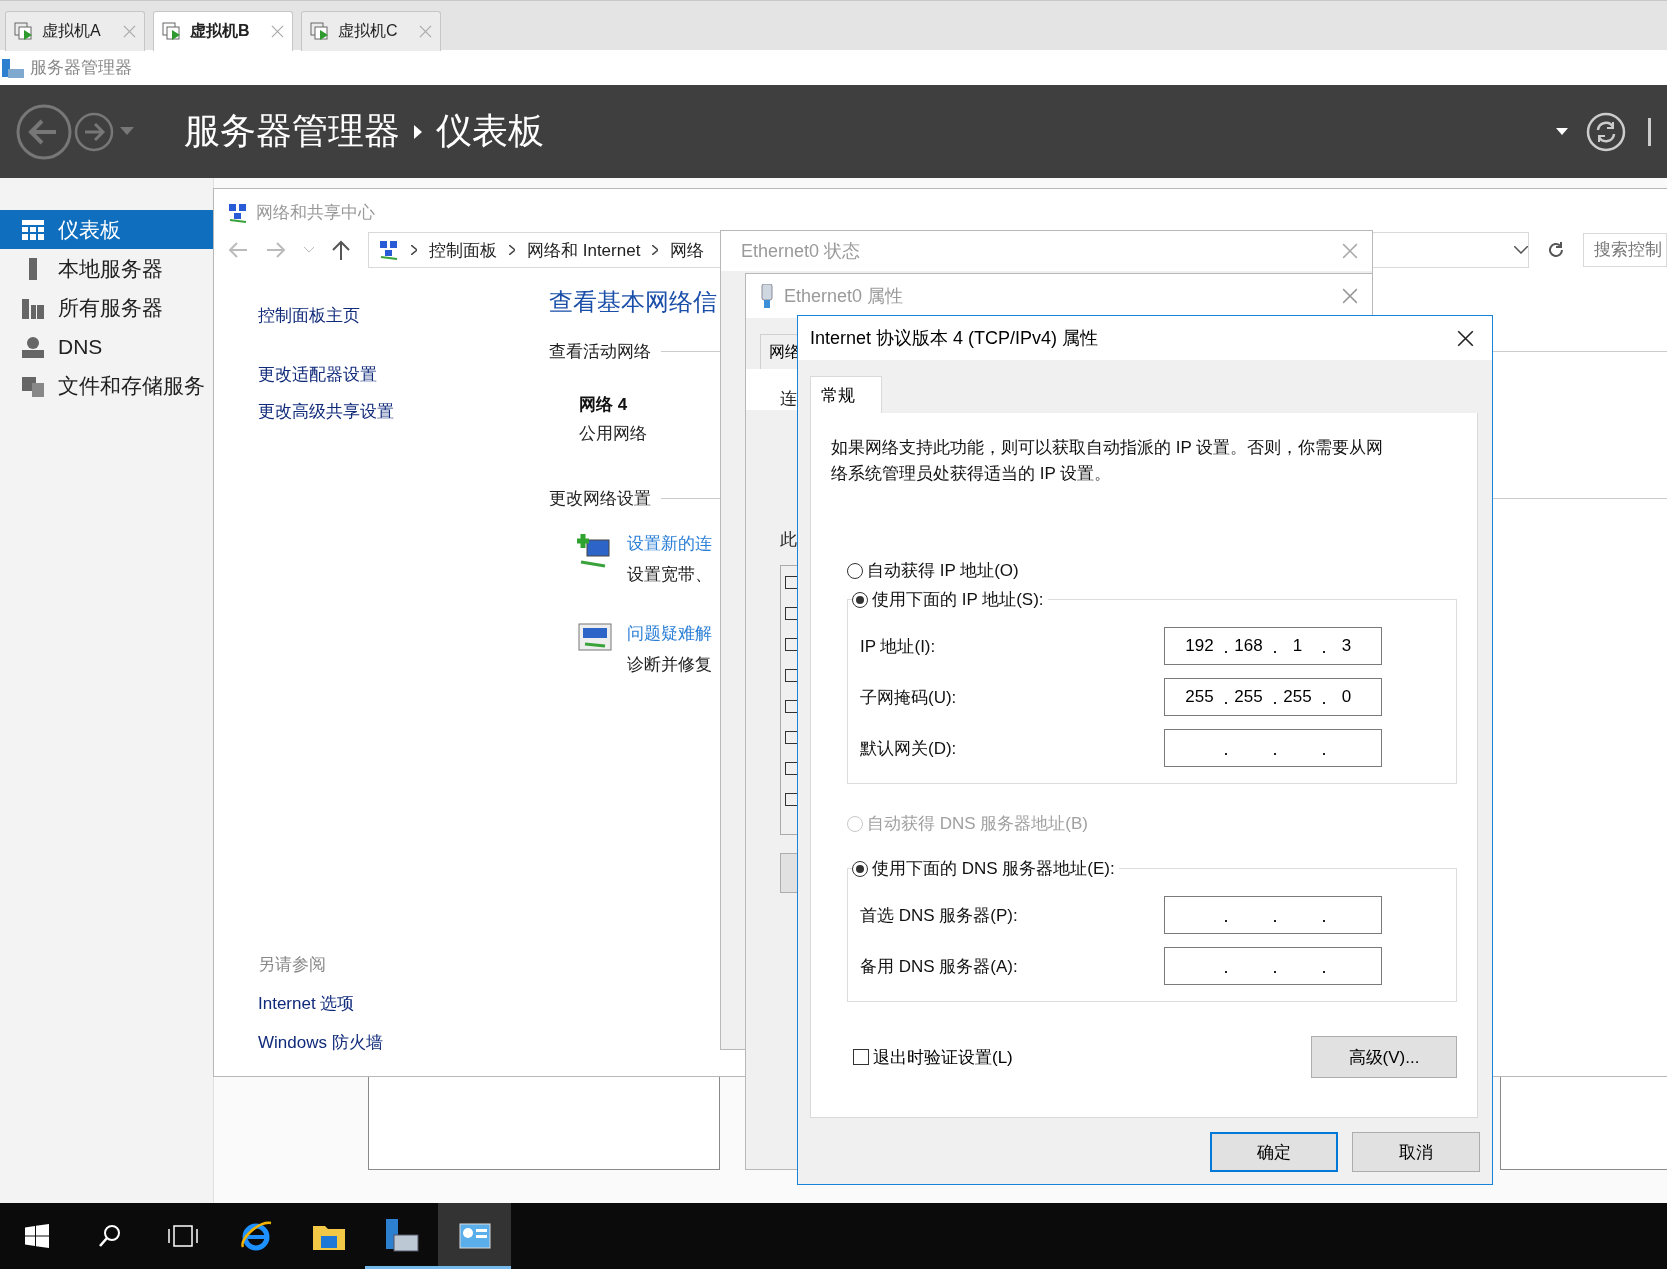  Describe the element at coordinates (1108, 461) in the screenshot. I see `description-text: 如果网络支持此功能，则可以获取自动指派的 IP 设置。否则，你需要从网络系统管理员处获得适当的 IP 设置。` at that location.